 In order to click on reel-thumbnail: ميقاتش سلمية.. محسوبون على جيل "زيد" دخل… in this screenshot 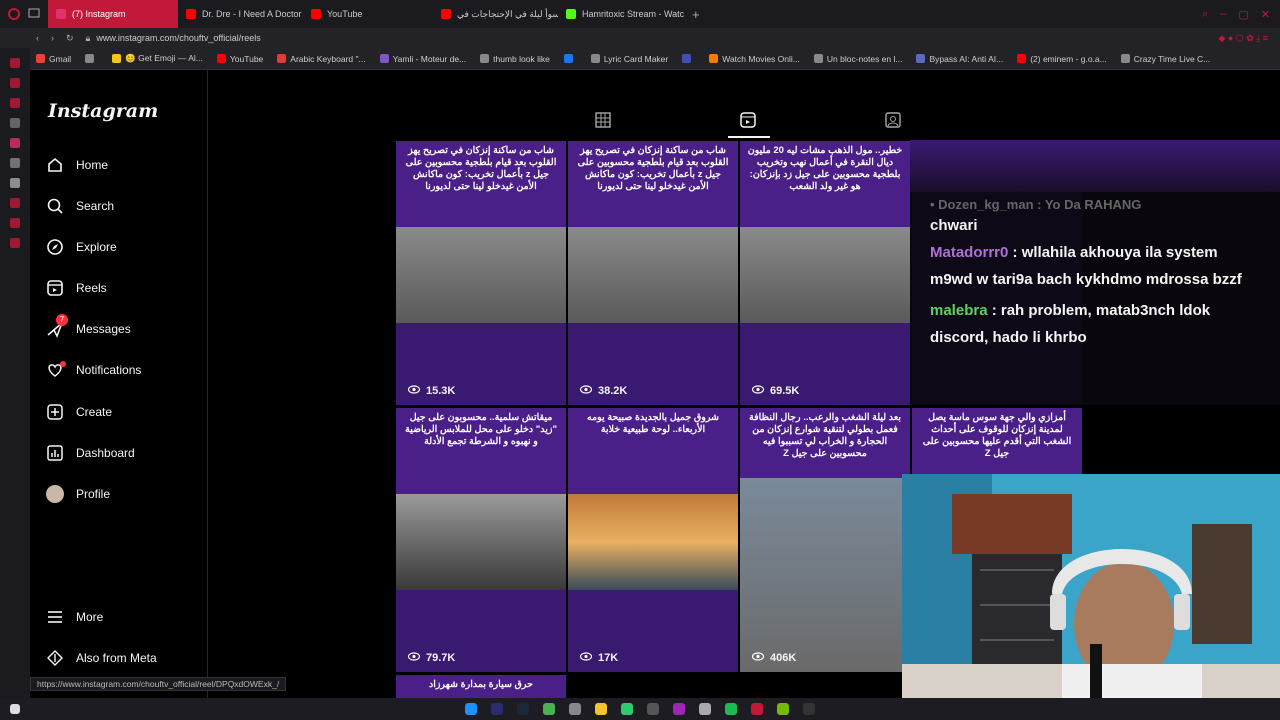, I will do `click(481, 540)`.